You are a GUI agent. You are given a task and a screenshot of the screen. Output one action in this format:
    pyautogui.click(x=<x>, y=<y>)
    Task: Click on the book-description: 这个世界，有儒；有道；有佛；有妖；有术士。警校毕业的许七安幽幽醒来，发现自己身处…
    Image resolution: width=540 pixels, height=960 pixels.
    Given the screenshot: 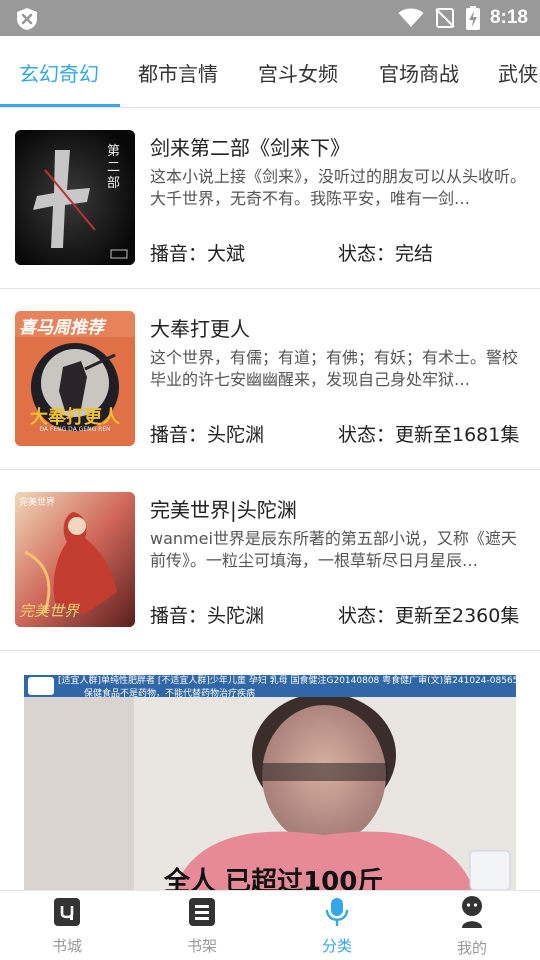 What is the action you would take?
    pyautogui.click(x=334, y=368)
    